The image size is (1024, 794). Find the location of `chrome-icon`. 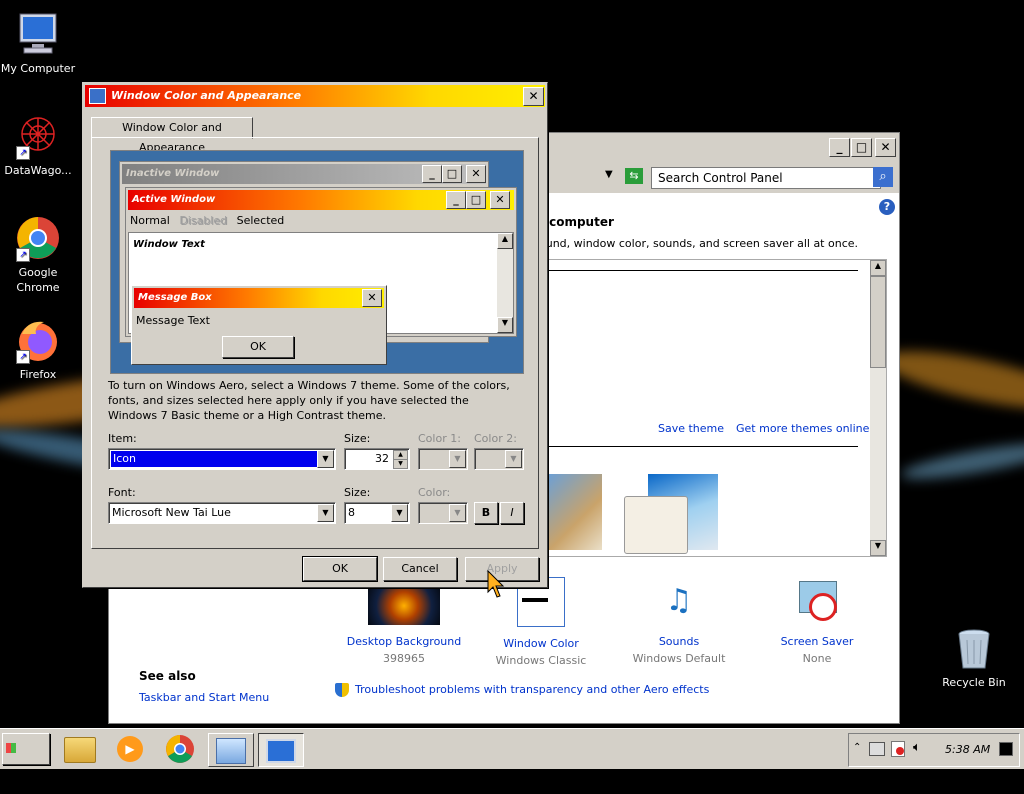

chrome-icon is located at coordinates (180, 749).